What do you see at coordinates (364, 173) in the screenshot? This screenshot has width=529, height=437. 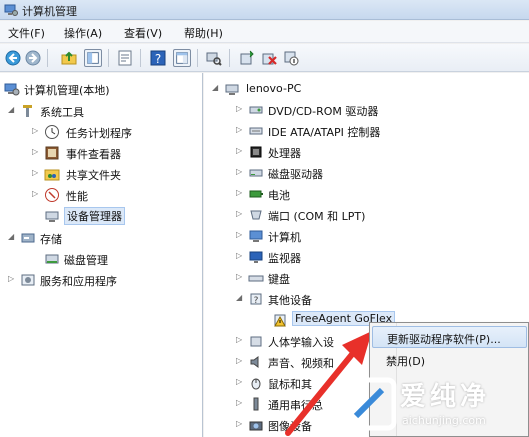 I see `device-category-disk-drive: ▷ 磁盘驱动器` at bounding box center [364, 173].